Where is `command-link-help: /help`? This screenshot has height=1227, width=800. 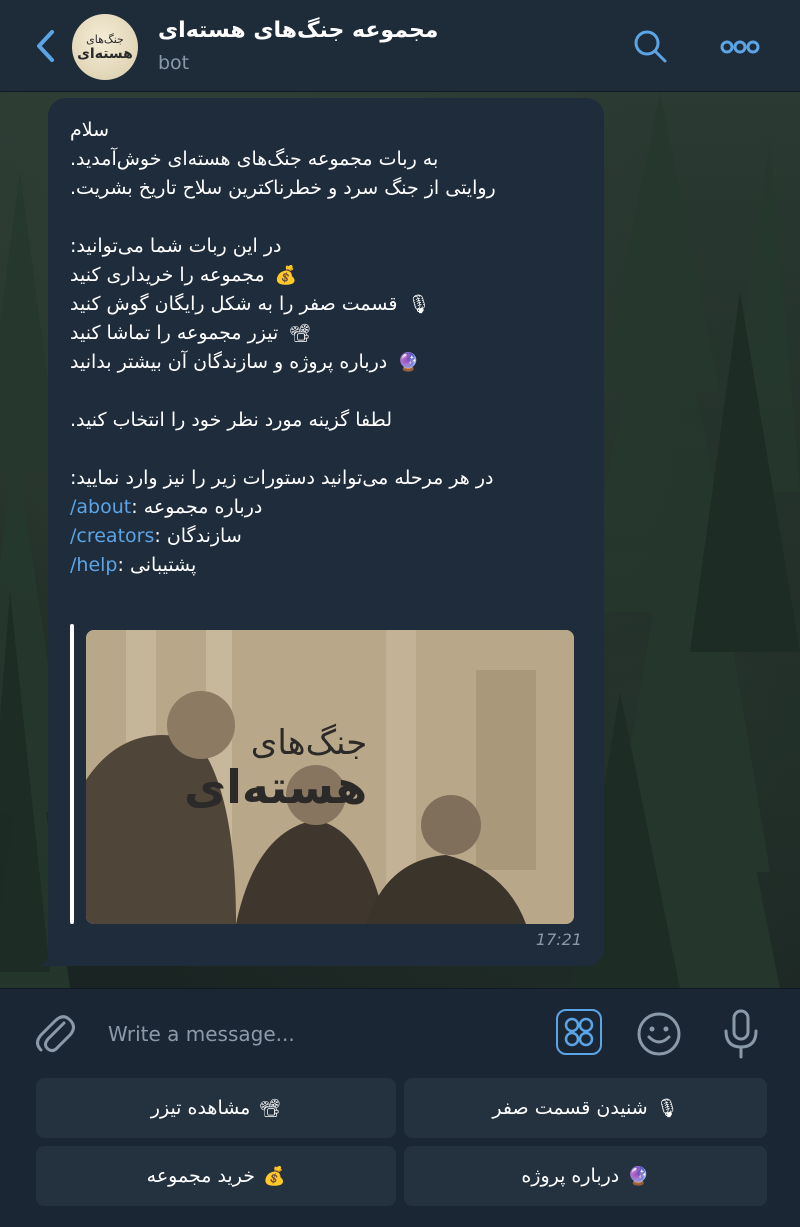
command-link-help: /help is located at coordinates (93, 565).